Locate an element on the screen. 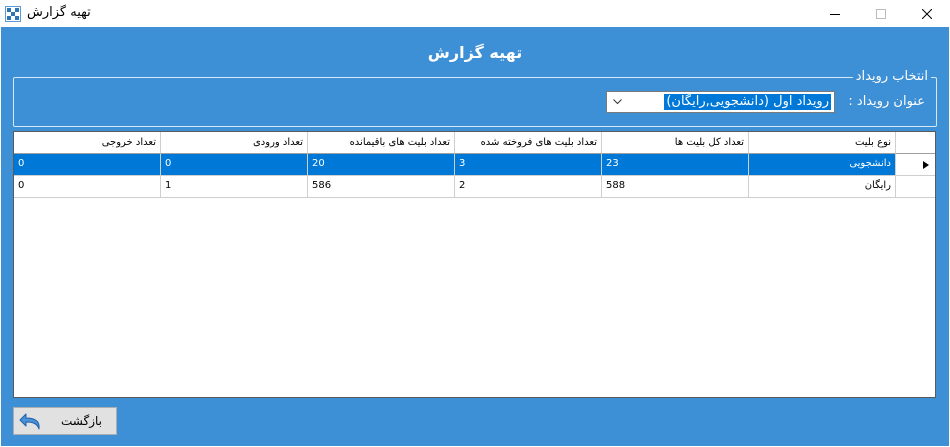 The height and width of the screenshot is (447, 950). column-header-exits: تعداد خروجی is located at coordinates (87, 143).